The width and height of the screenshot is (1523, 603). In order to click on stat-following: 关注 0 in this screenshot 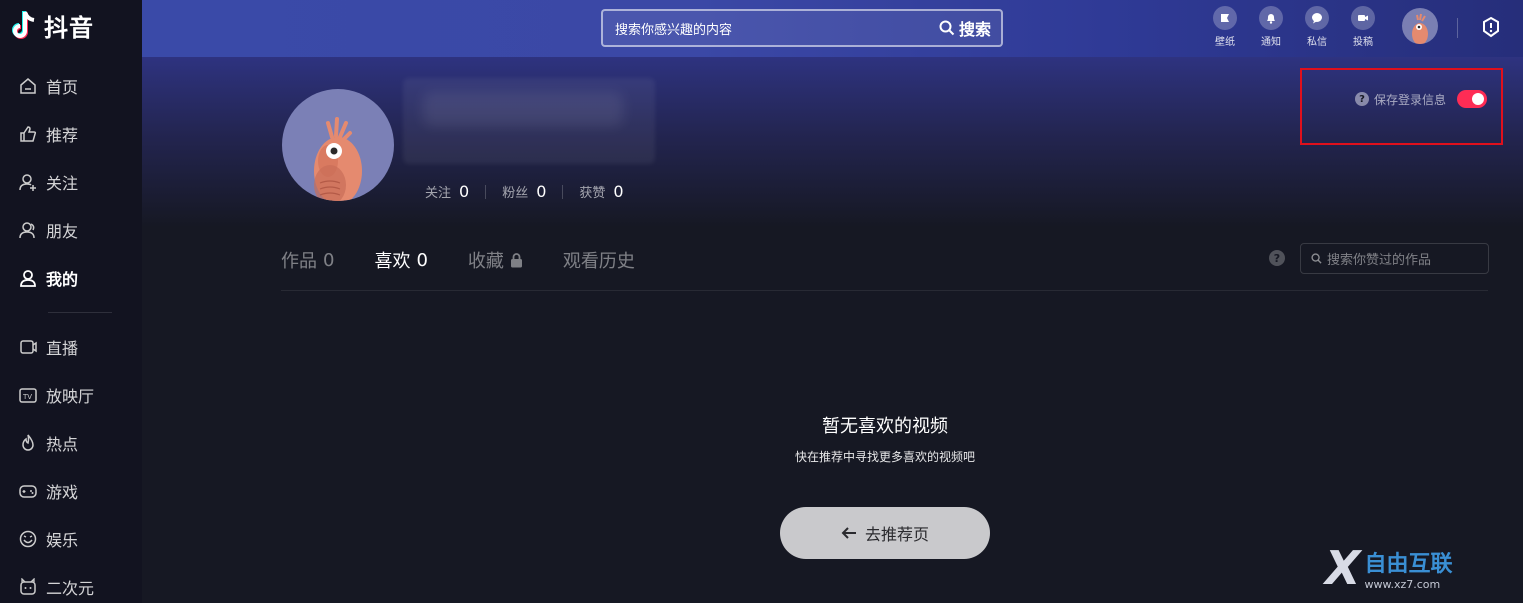, I will do `click(447, 191)`.